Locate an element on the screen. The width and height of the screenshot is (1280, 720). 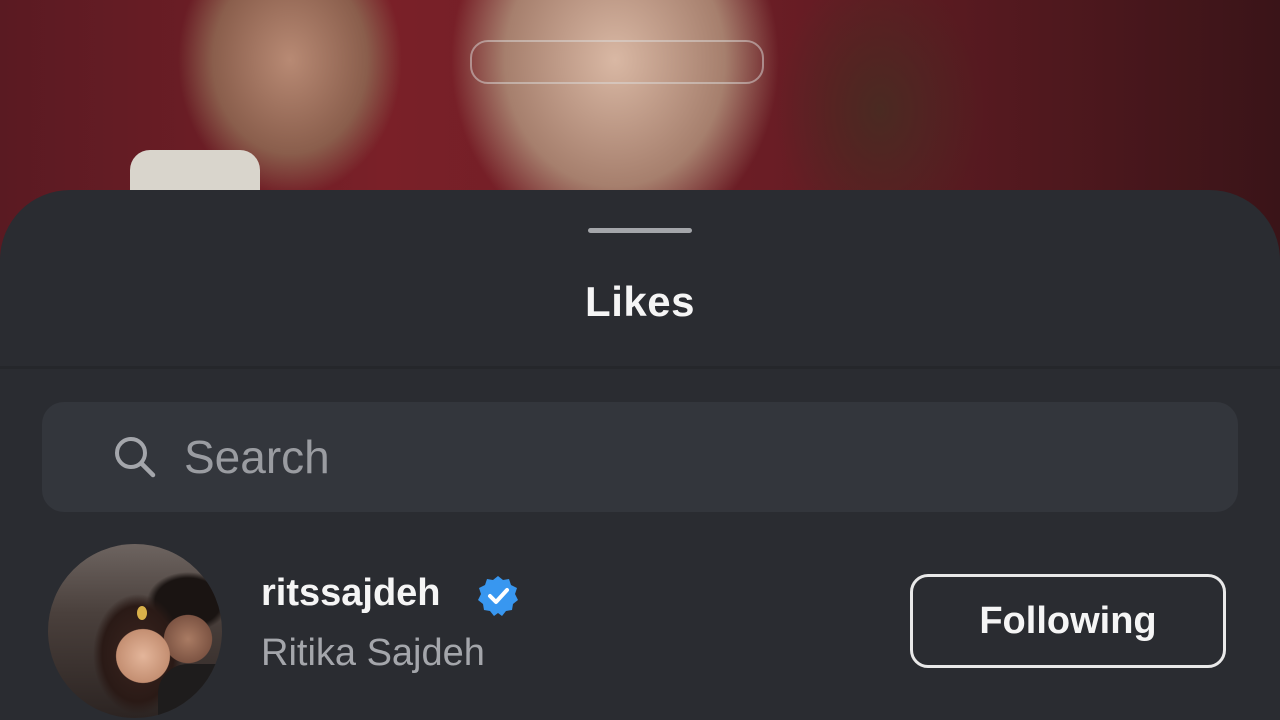
verified-badge-icon is located at coordinates (498, 596).